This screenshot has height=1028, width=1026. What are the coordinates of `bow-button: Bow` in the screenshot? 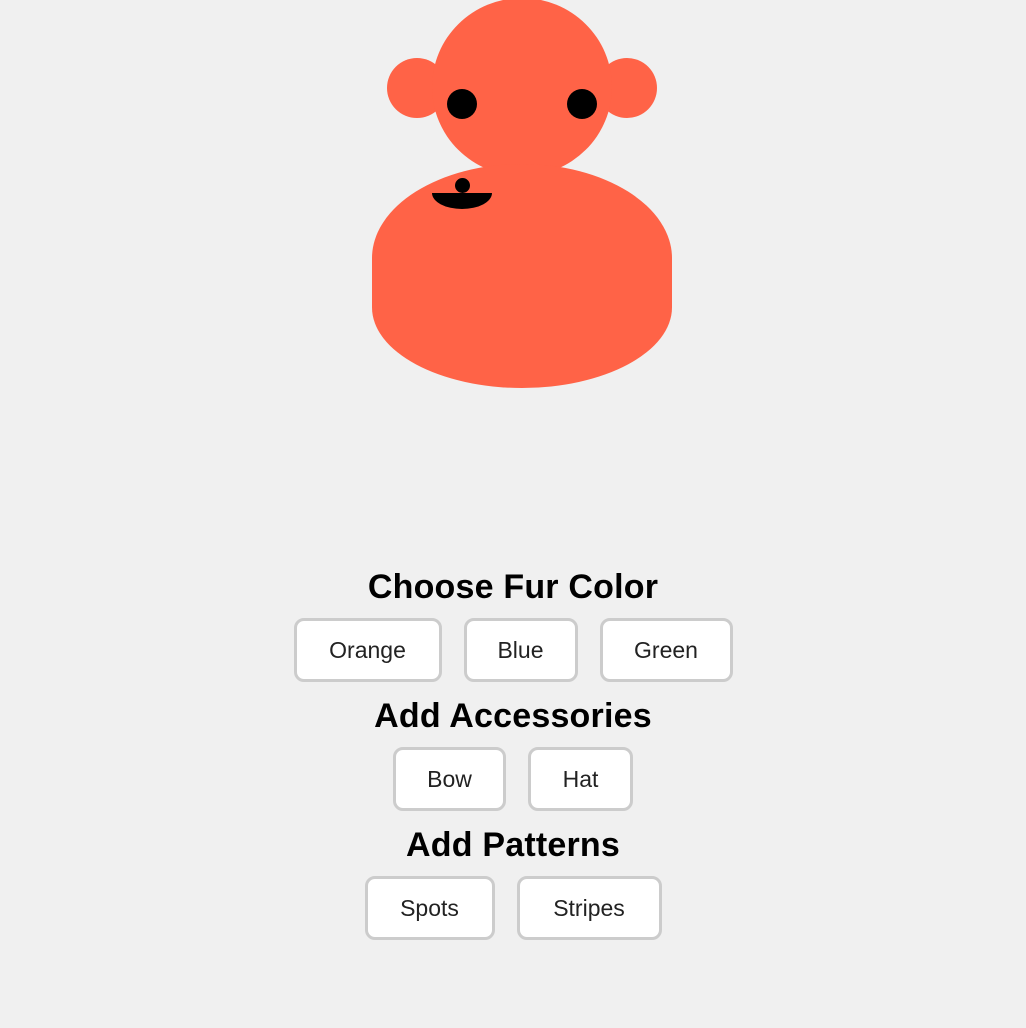 It's located at (449, 779).